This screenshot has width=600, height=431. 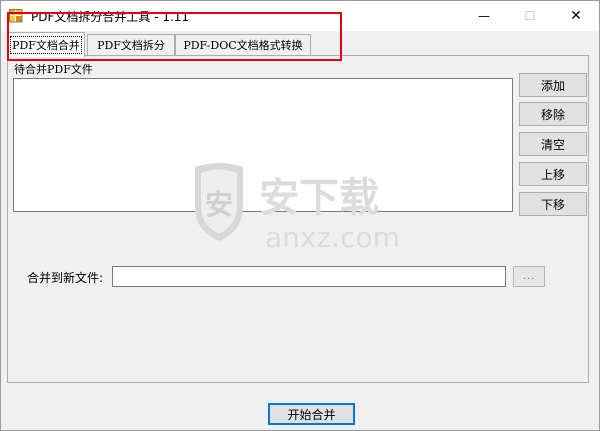 I want to click on close-button: ✕, so click(x=576, y=16).